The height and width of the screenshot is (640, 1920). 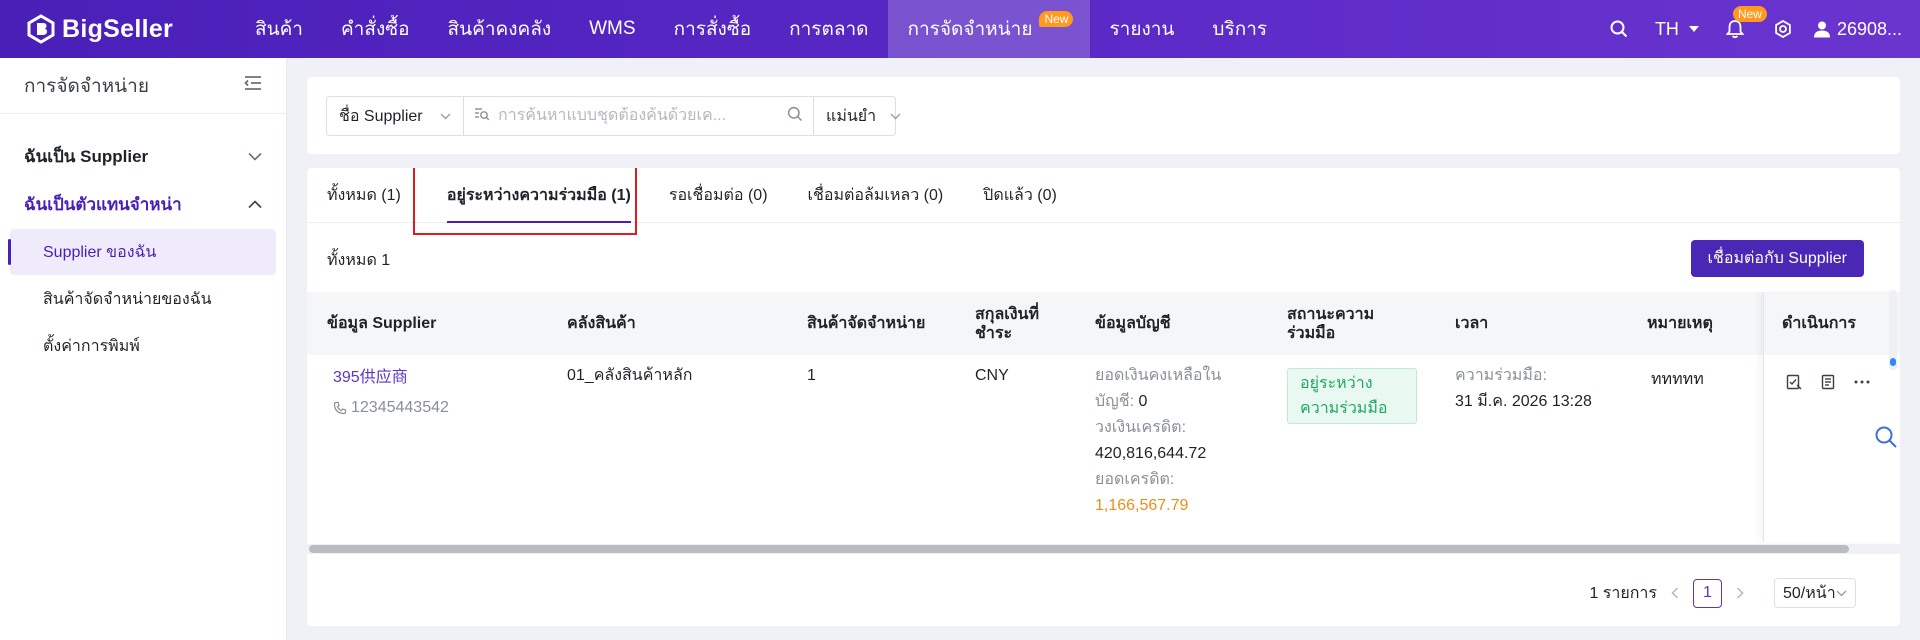 I want to click on time-label: ความร่วมมือ:, so click(x=1501, y=375).